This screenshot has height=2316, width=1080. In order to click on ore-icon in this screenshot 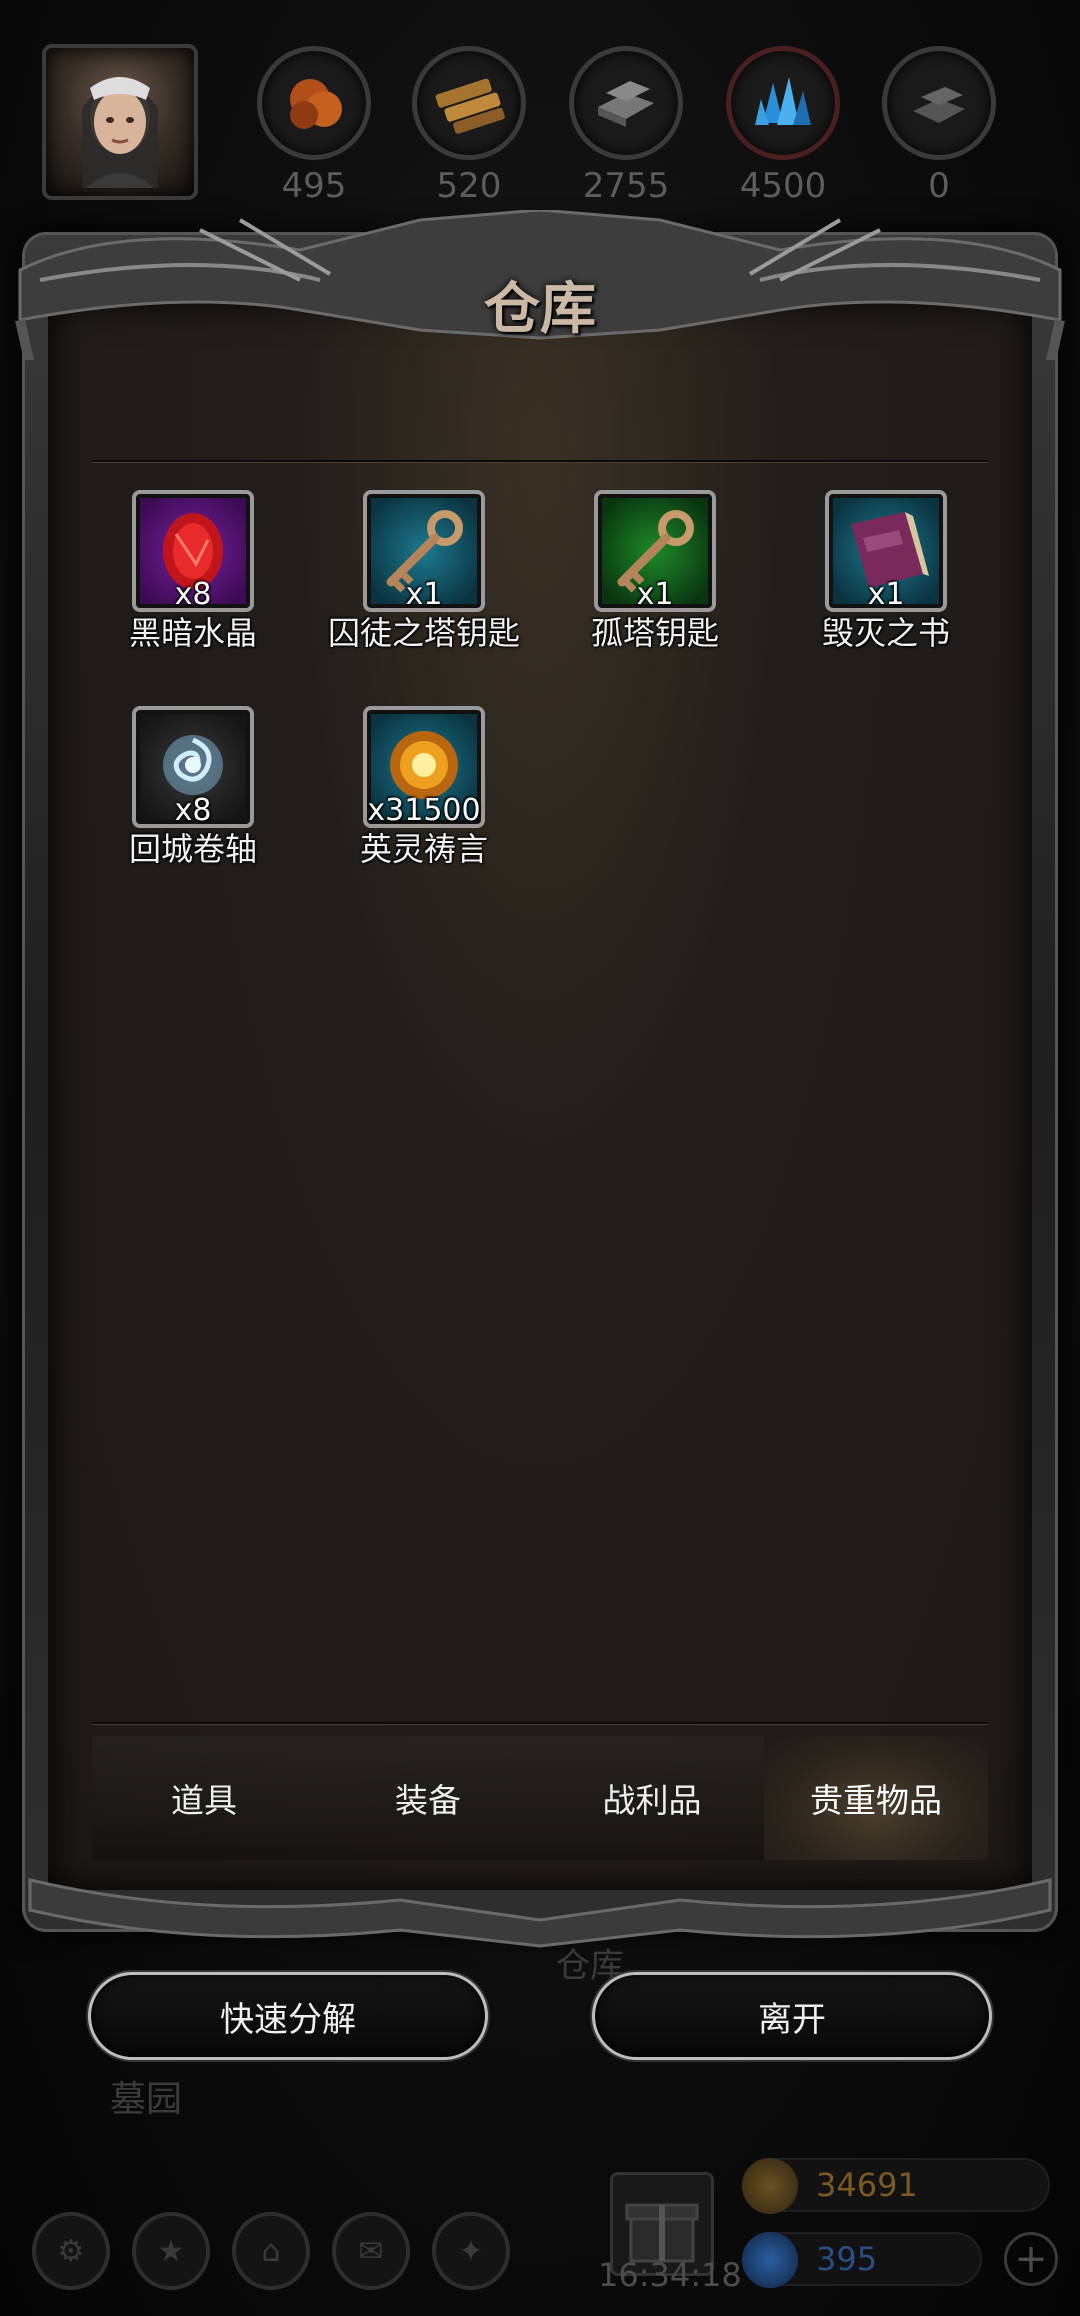, I will do `click(314, 103)`.